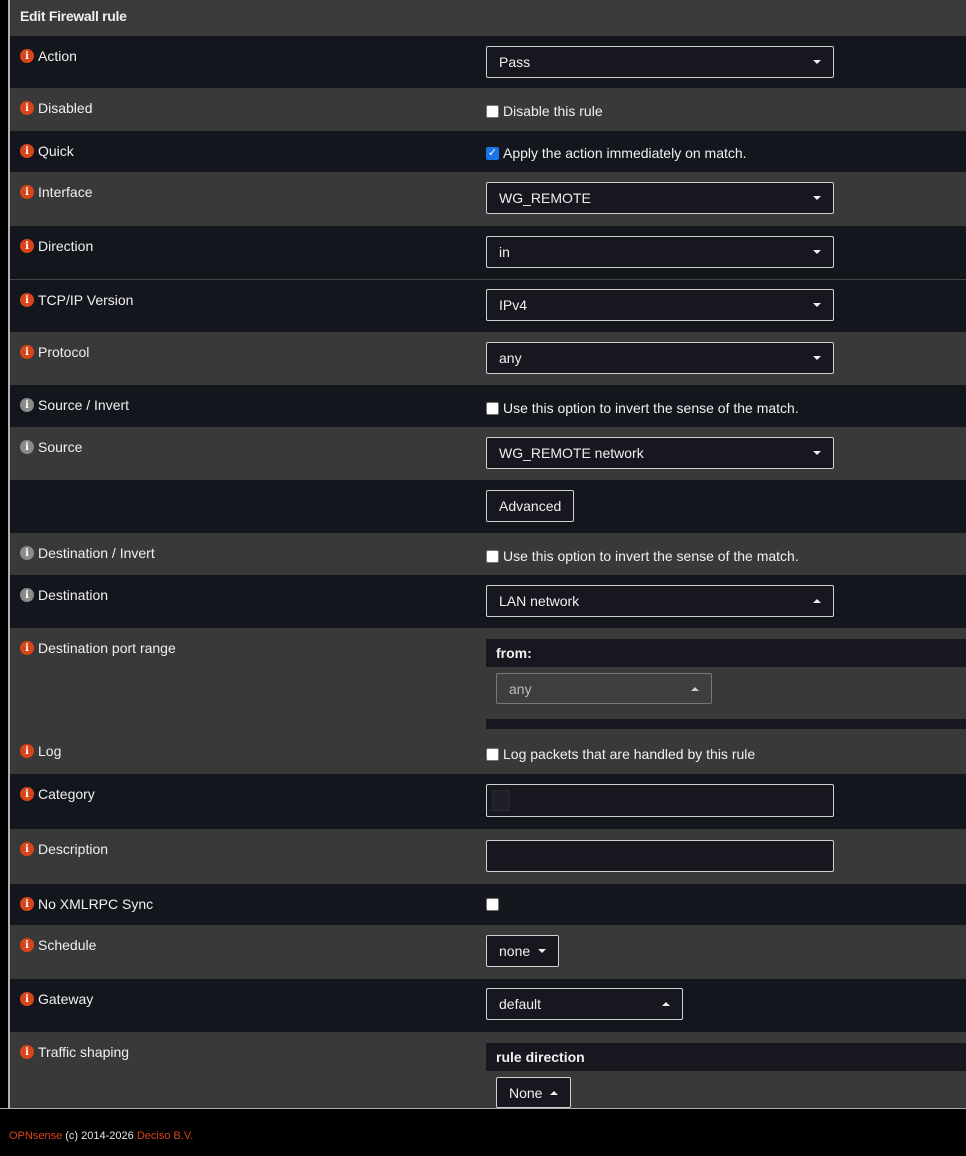 The height and width of the screenshot is (1156, 966). I want to click on row-destination: i Destination LAN network, so click(488, 601).